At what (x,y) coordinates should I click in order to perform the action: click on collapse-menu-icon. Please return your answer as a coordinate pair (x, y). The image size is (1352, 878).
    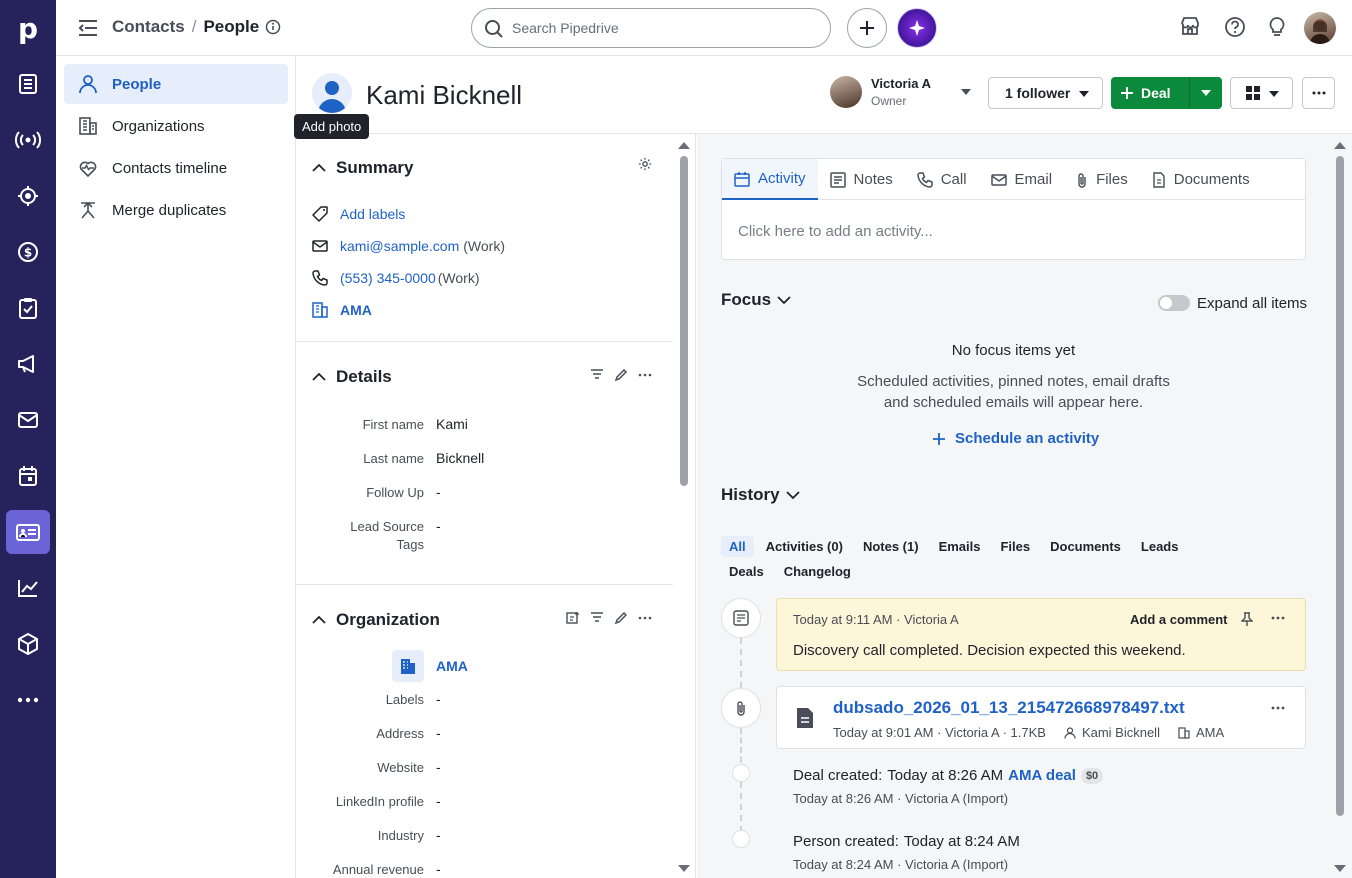
    Looking at the image, I should click on (88, 28).